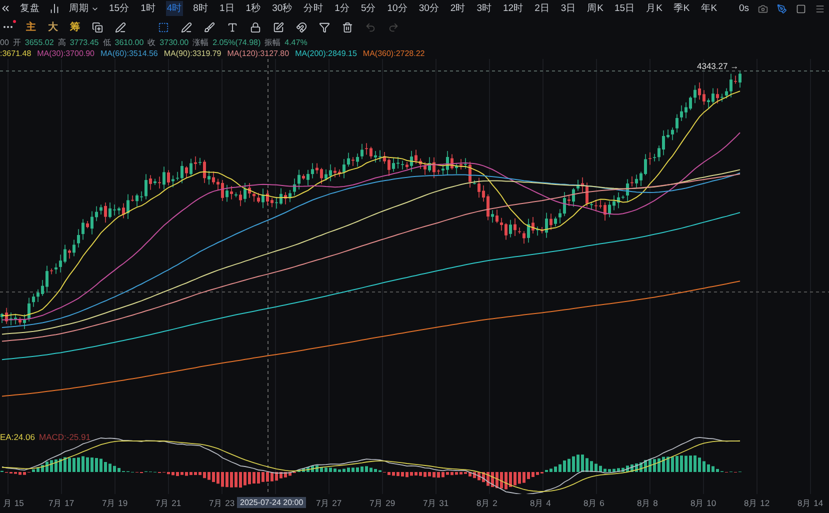 The height and width of the screenshot is (513, 829). I want to click on indicator-toggle: 主, so click(31, 27).